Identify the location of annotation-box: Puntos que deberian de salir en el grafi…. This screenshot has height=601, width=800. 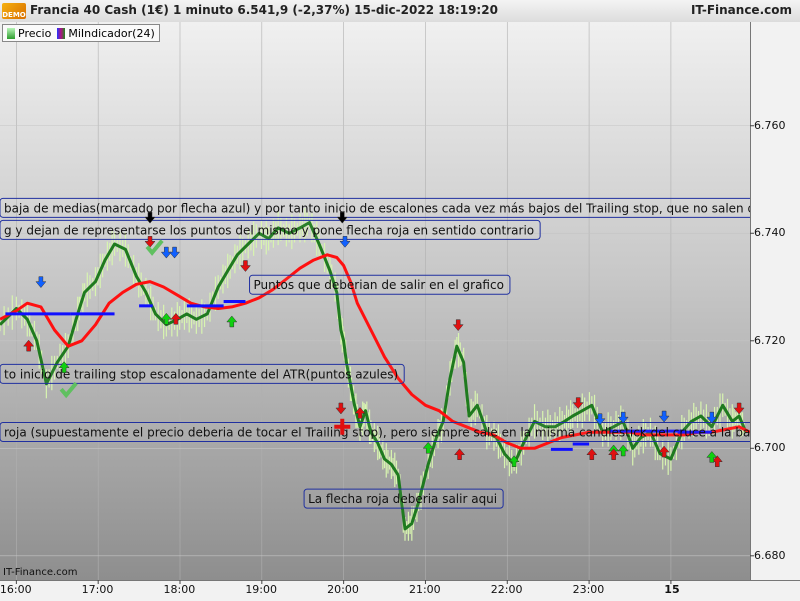
(380, 284).